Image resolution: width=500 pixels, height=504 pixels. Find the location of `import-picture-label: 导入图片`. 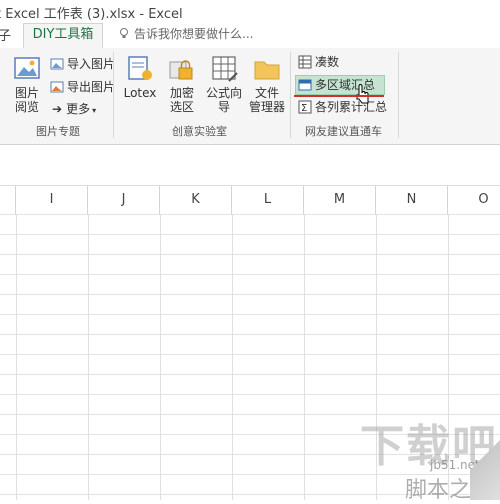

import-picture-label: 导入图片 is located at coordinates (91, 64).